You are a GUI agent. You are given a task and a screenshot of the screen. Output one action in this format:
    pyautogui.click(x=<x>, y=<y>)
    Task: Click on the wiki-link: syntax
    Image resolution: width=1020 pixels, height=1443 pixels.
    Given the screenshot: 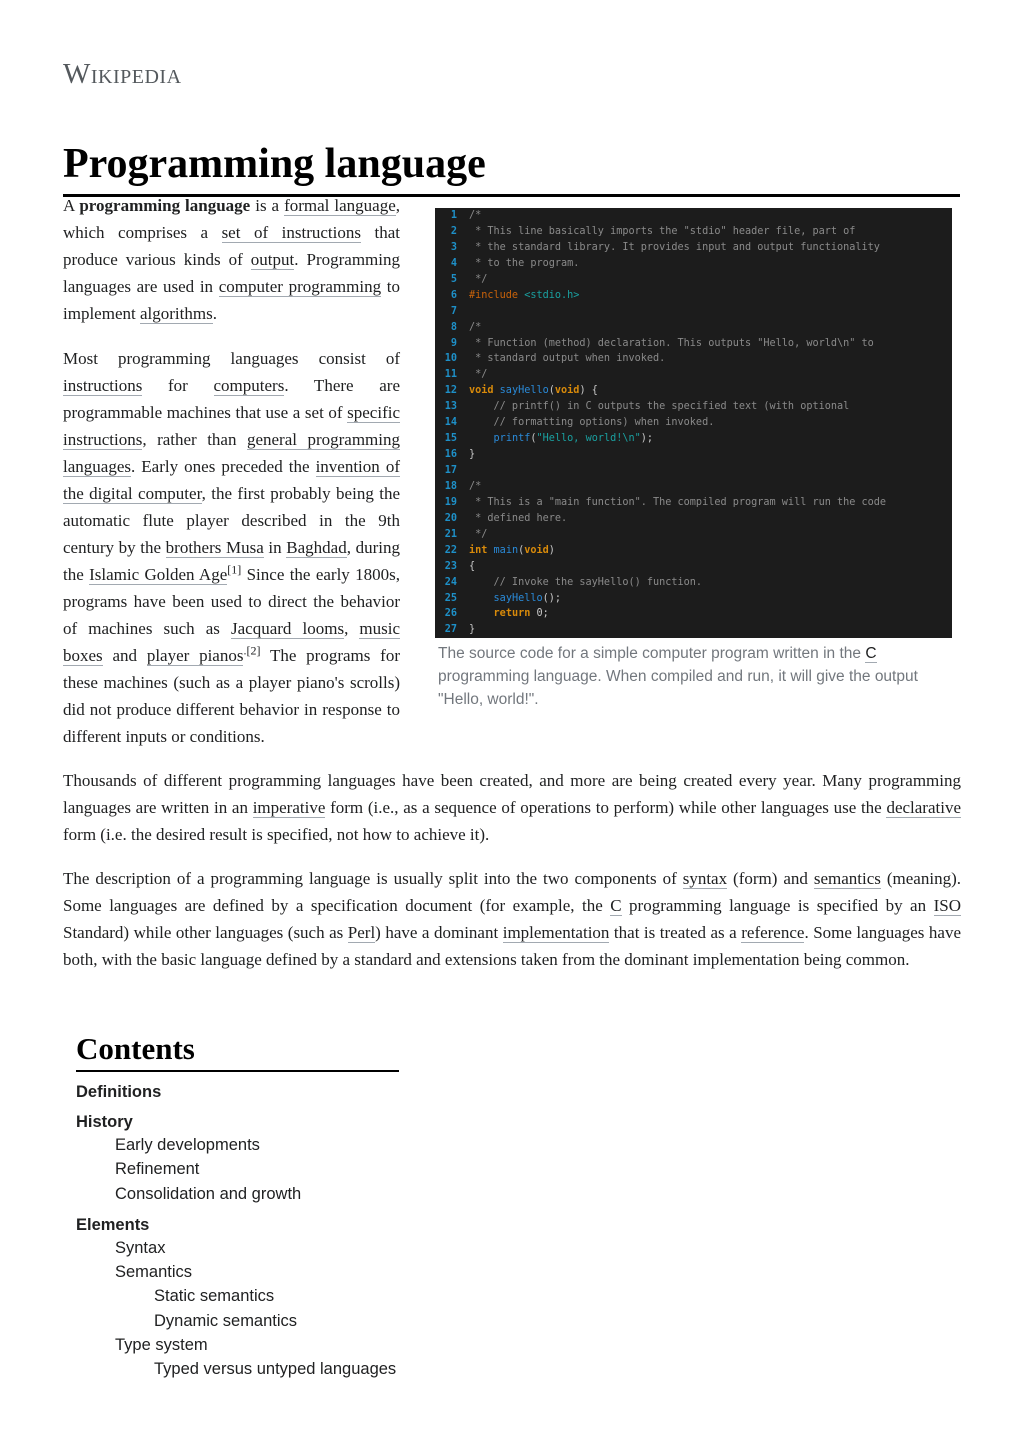 What is the action you would take?
    pyautogui.click(x=705, y=879)
    